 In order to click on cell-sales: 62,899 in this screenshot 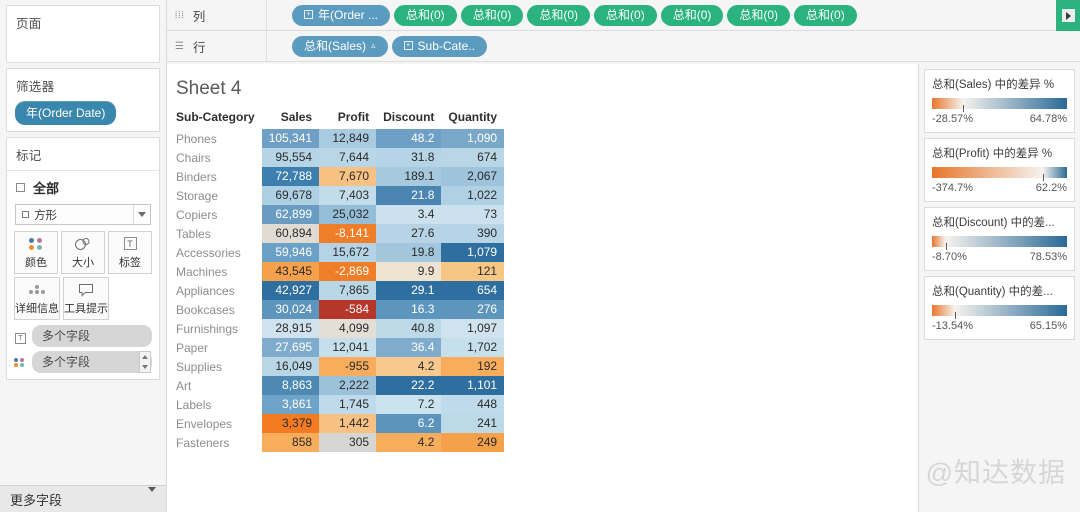, I will do `click(290, 214)`.